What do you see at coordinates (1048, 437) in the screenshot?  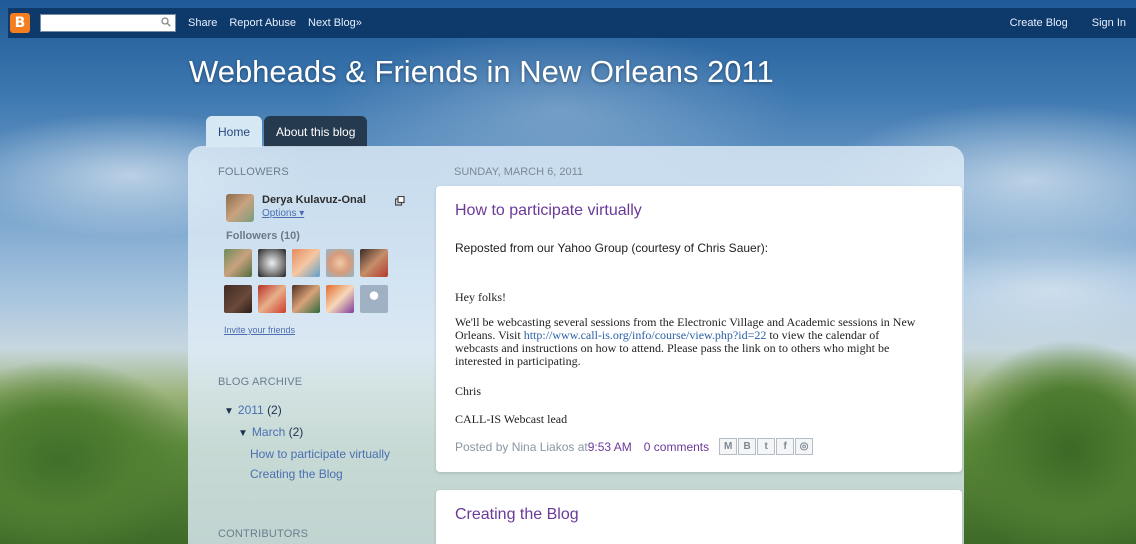 I see `background-trees-right` at bounding box center [1048, 437].